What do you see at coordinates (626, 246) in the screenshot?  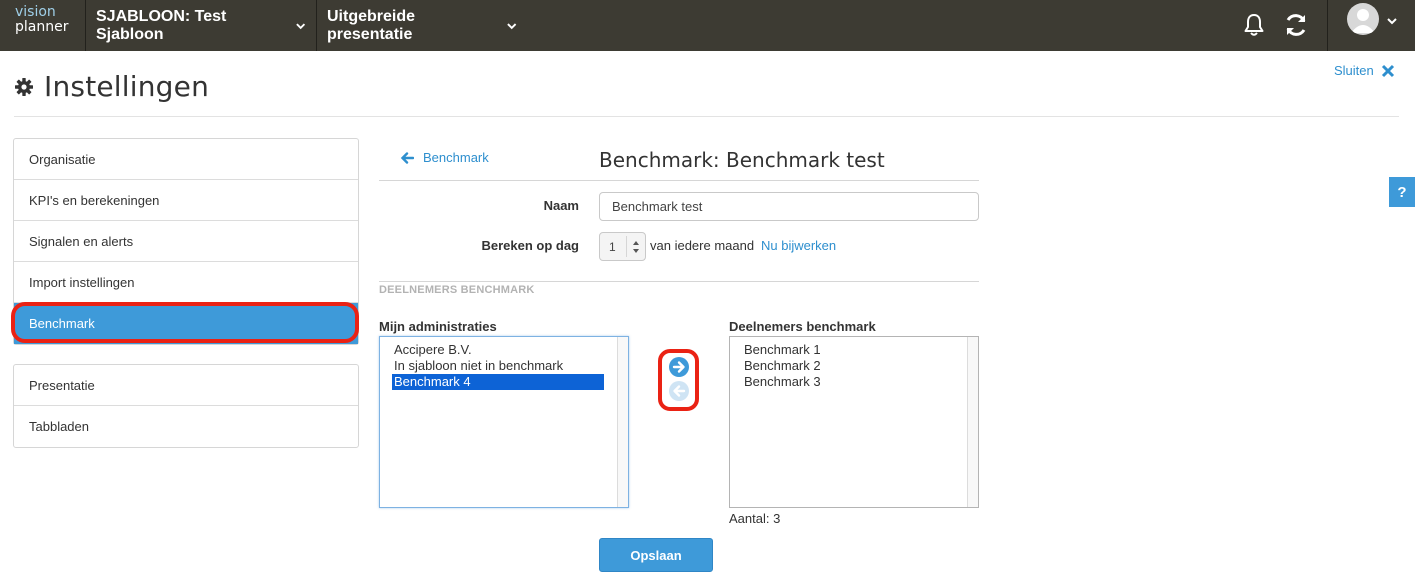 I see `stepper-divider` at bounding box center [626, 246].